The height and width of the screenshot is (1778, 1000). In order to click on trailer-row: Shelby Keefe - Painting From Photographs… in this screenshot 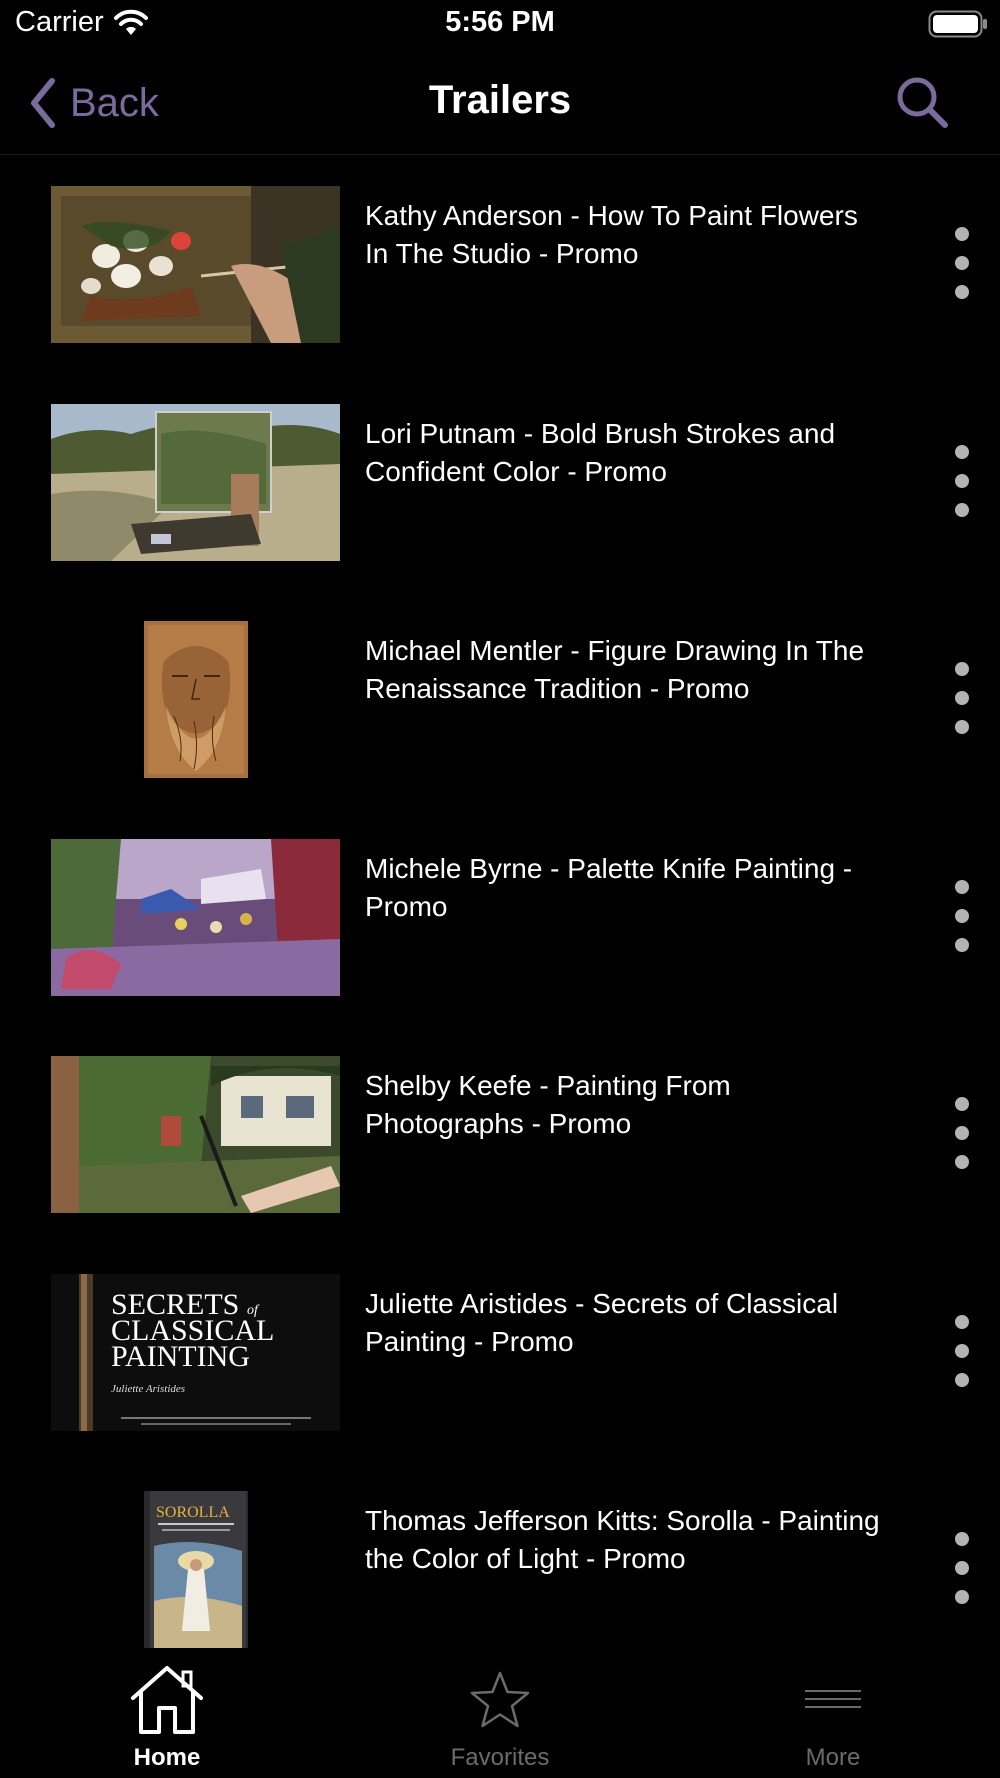, I will do `click(500, 1134)`.